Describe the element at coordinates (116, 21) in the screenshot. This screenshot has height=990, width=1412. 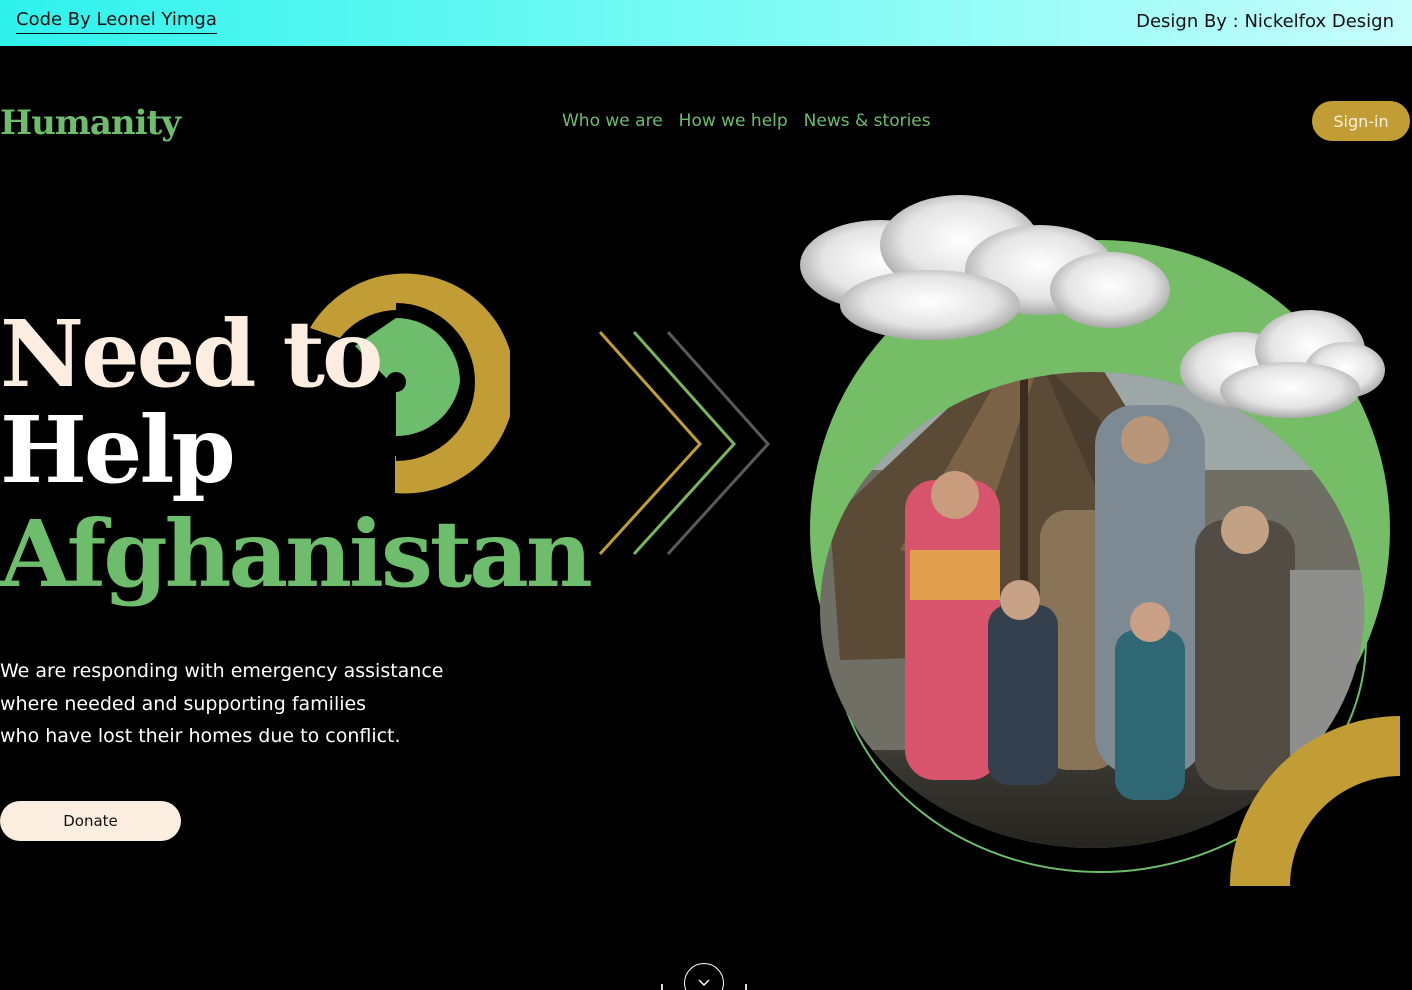
I see `code-by-link: Code By Leonel Yimga` at that location.